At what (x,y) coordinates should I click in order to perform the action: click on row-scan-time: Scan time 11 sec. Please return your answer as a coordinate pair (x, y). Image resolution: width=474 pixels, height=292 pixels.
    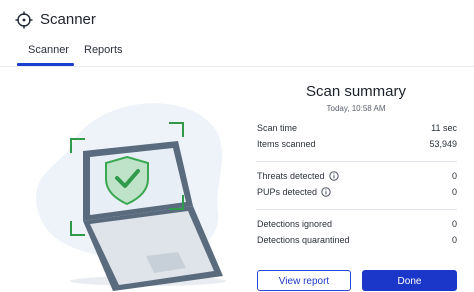
    Looking at the image, I should click on (356, 130).